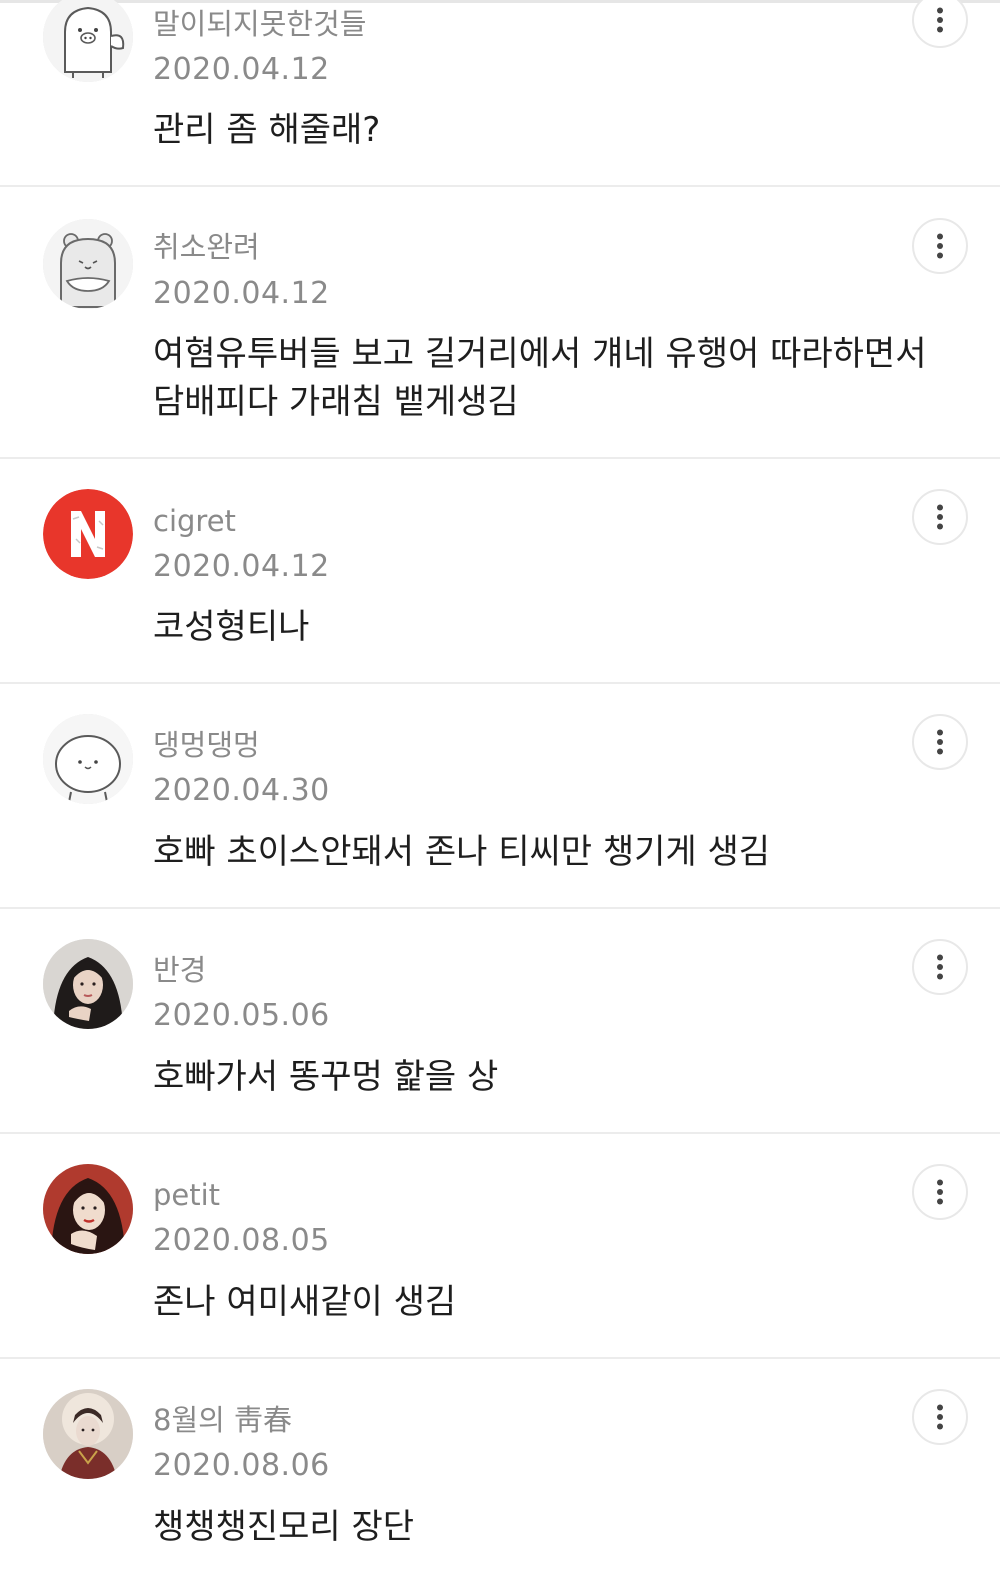 The width and height of the screenshot is (1000, 1573). Describe the element at coordinates (462, 852) in the screenshot. I see `comment-text: 호빠 초이스안돼서 존나 티씨만 챙기게 생김` at that location.